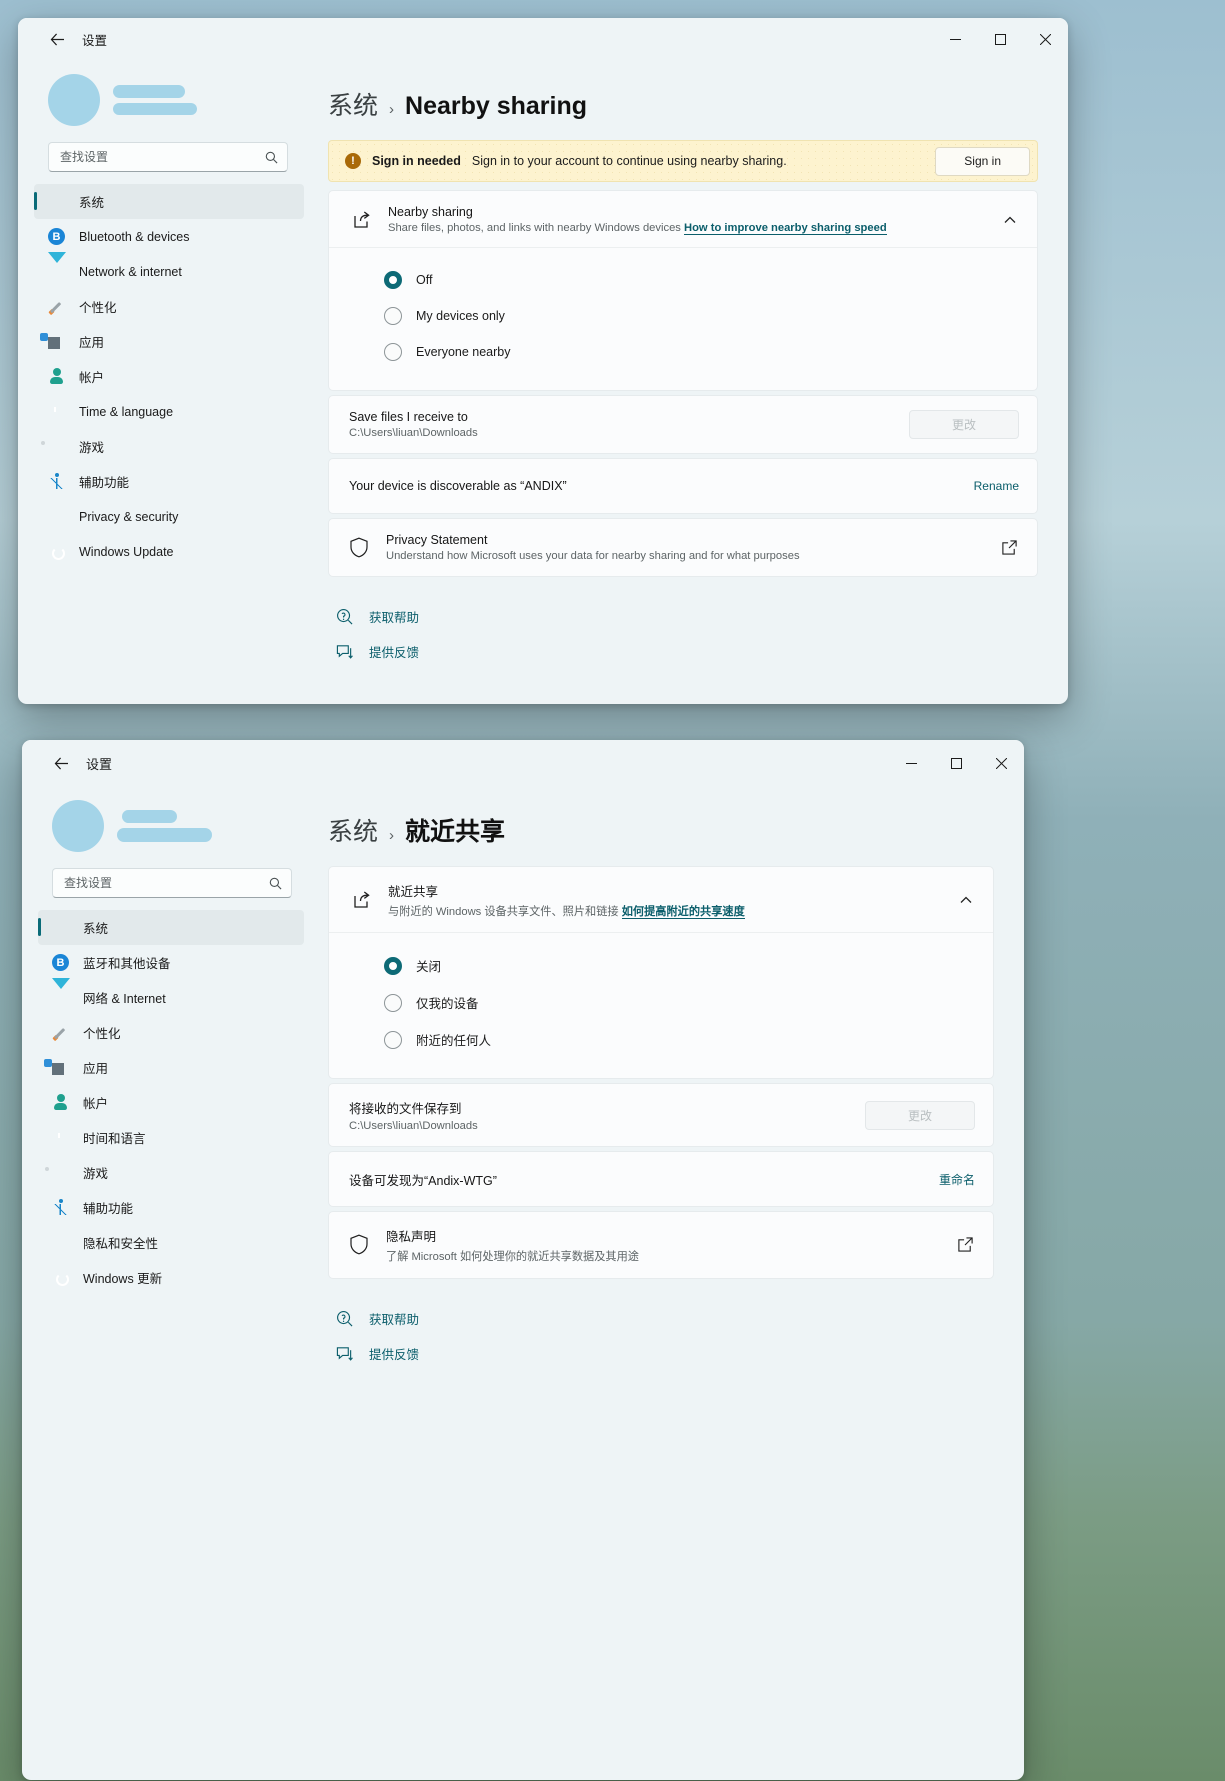 Image resolution: width=1225 pixels, height=1781 pixels. I want to click on sidebar-item-label: 系统, so click(92, 203).